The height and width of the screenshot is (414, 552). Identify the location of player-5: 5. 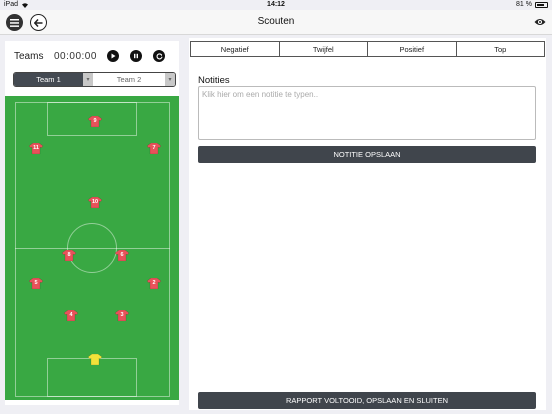
(36, 283).